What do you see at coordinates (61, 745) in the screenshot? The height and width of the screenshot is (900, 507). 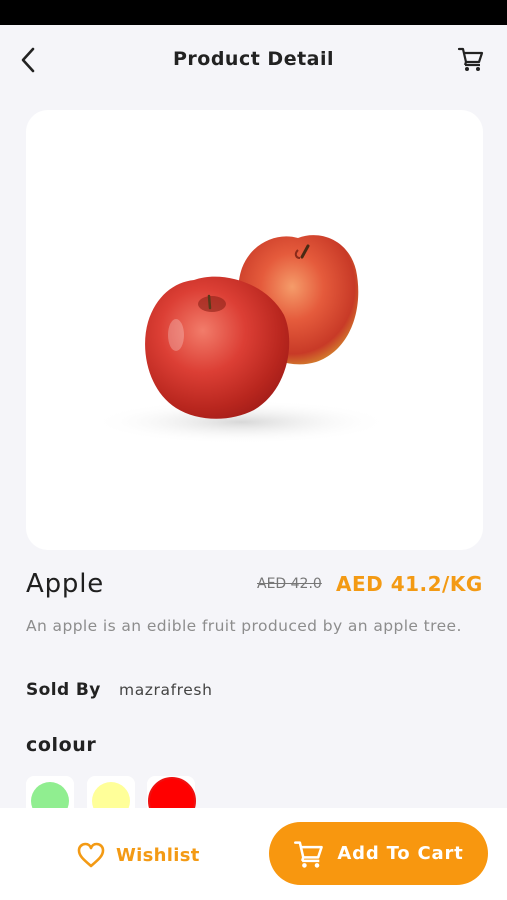 I see `colour-label: colour` at bounding box center [61, 745].